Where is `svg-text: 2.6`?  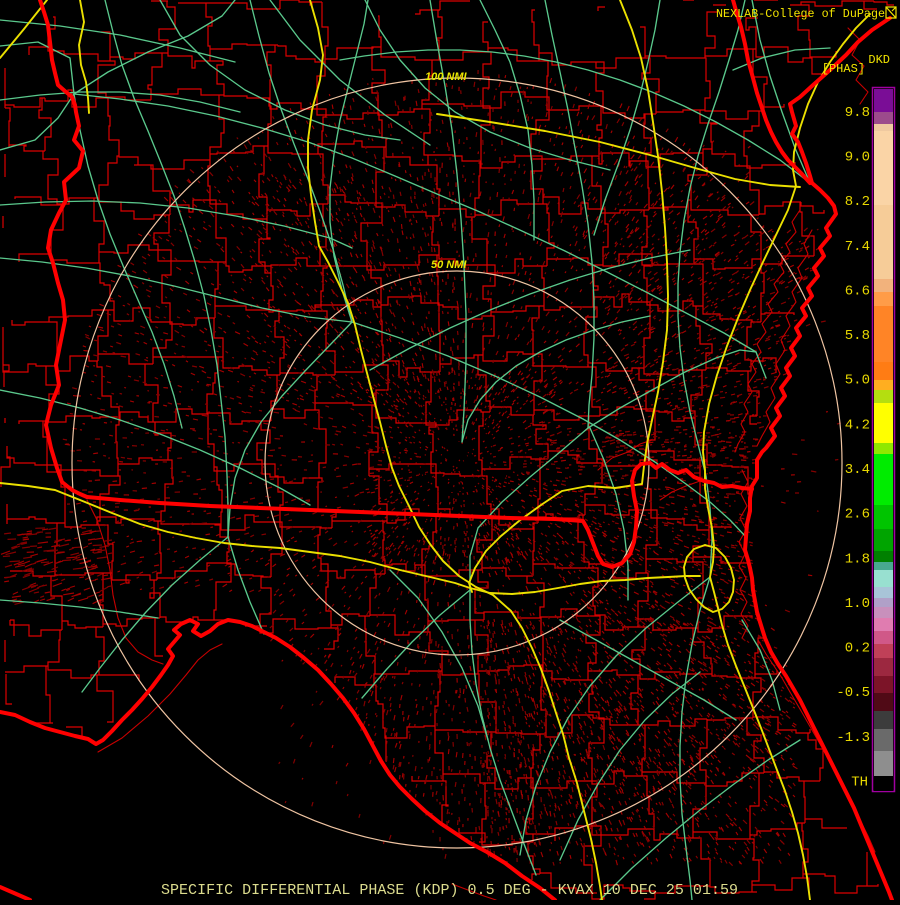 svg-text: 2.6 is located at coordinates (857, 515).